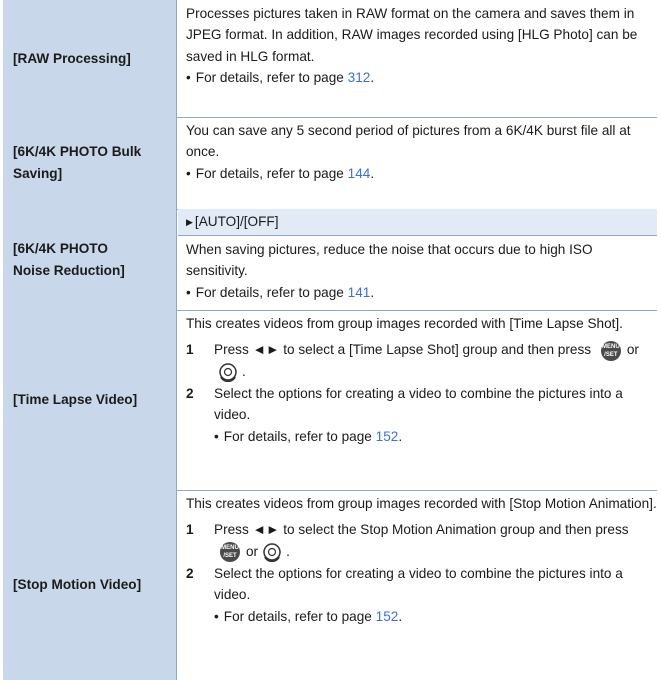  I want to click on triangle-right-icon: ▶, so click(189, 222).